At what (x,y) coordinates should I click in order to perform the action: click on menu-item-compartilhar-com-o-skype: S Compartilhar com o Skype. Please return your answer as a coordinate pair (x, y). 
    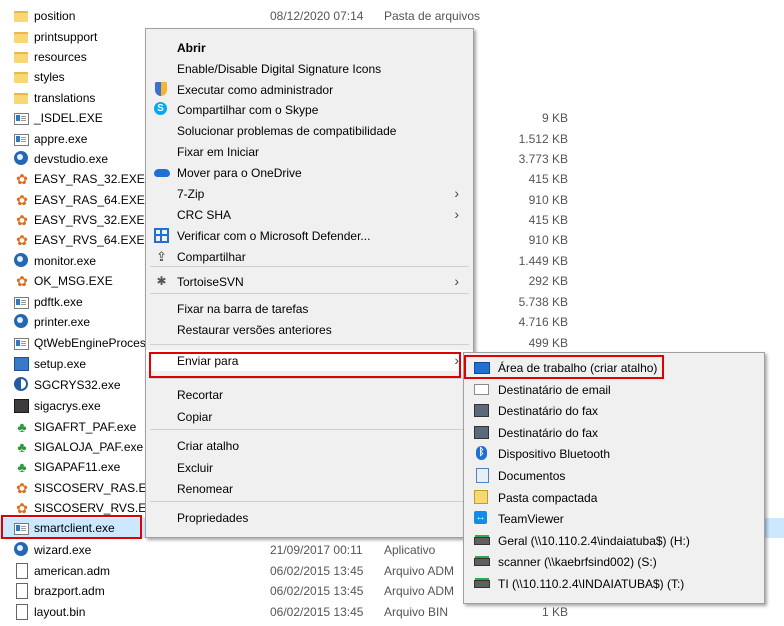
    Looking at the image, I should click on (309, 109).